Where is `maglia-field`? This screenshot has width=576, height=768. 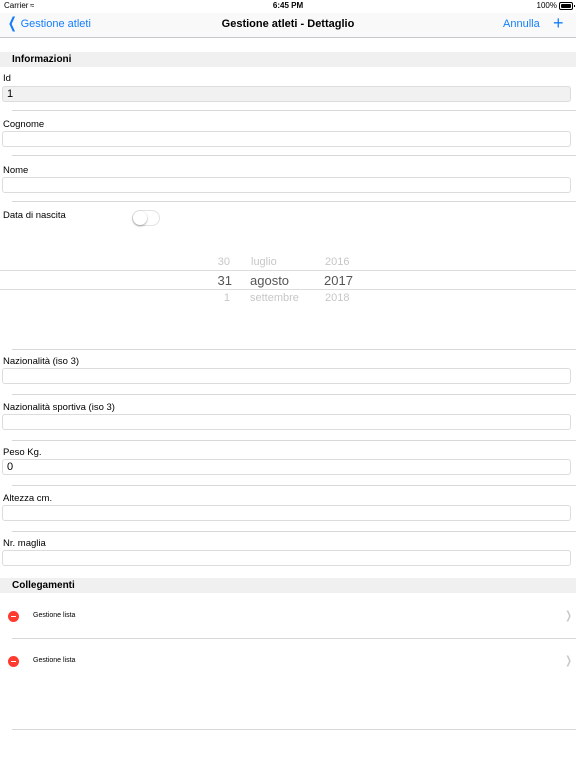 maglia-field is located at coordinates (286, 558).